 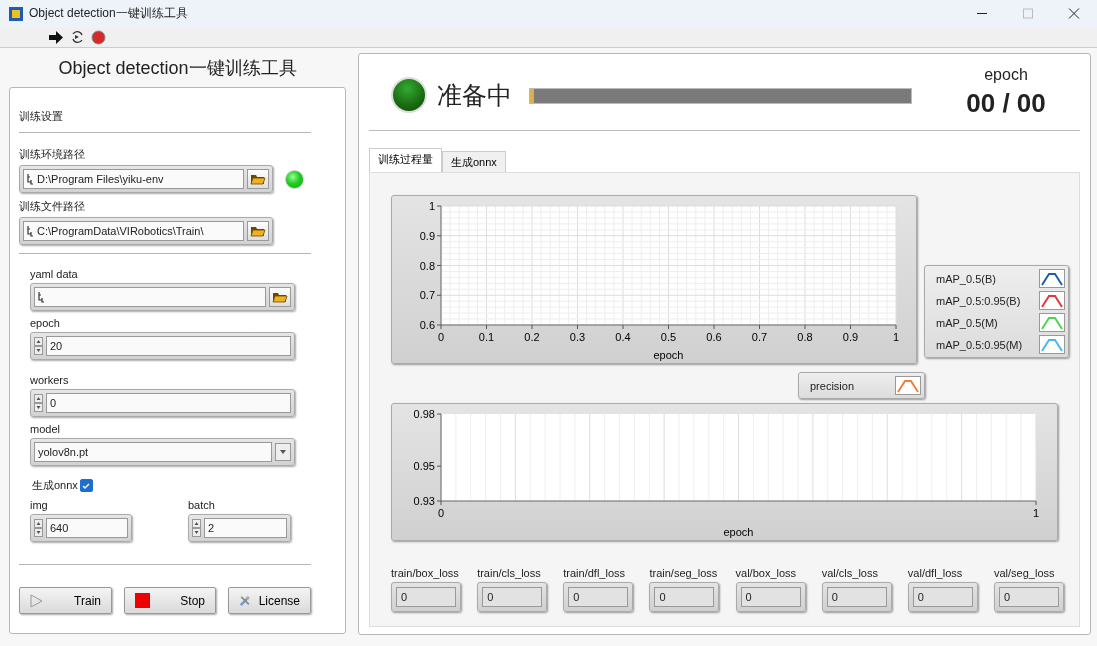 I want to click on numeric-field: 2, so click(x=239, y=528).